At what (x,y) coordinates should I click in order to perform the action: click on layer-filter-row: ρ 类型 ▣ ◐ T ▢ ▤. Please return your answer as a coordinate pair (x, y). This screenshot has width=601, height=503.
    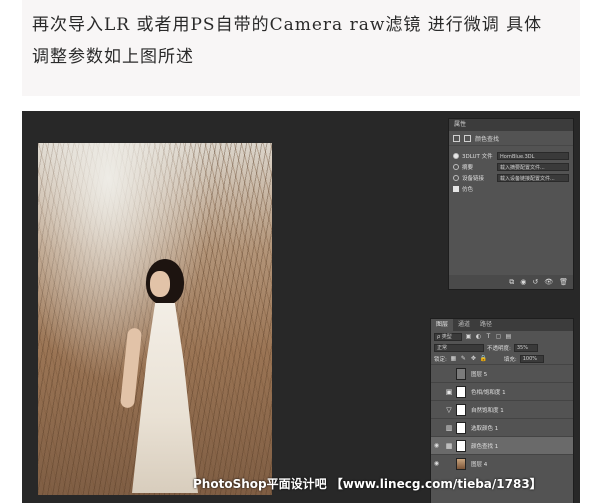
    Looking at the image, I should click on (502, 336).